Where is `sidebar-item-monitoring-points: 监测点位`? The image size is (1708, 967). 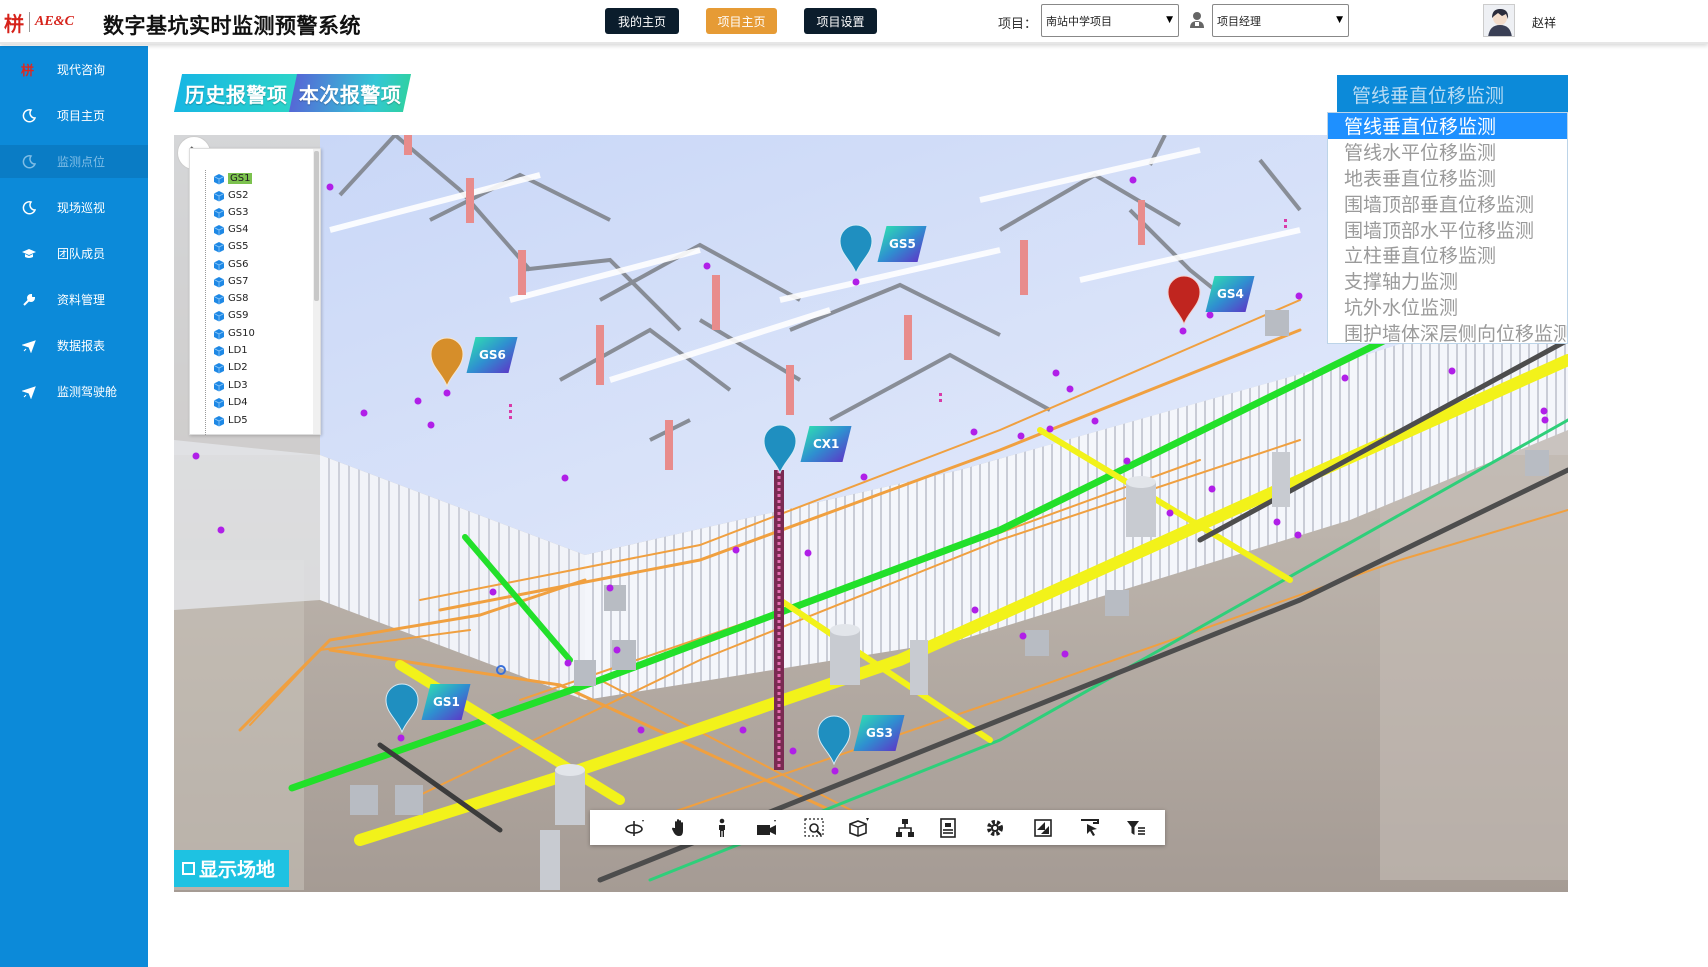
sidebar-item-monitoring-points: 监测点位 is located at coordinates (74, 161).